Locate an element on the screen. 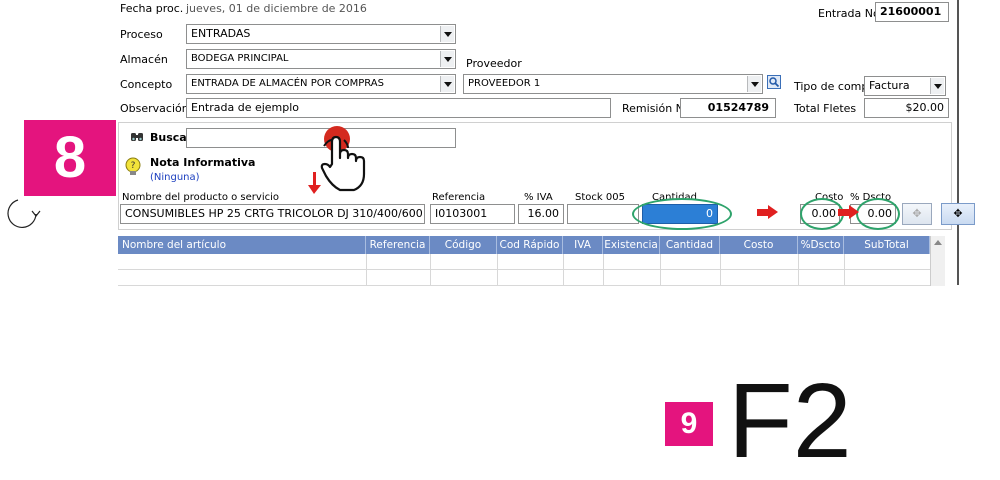  total-fletes-label: Total Fletes is located at coordinates (825, 108).